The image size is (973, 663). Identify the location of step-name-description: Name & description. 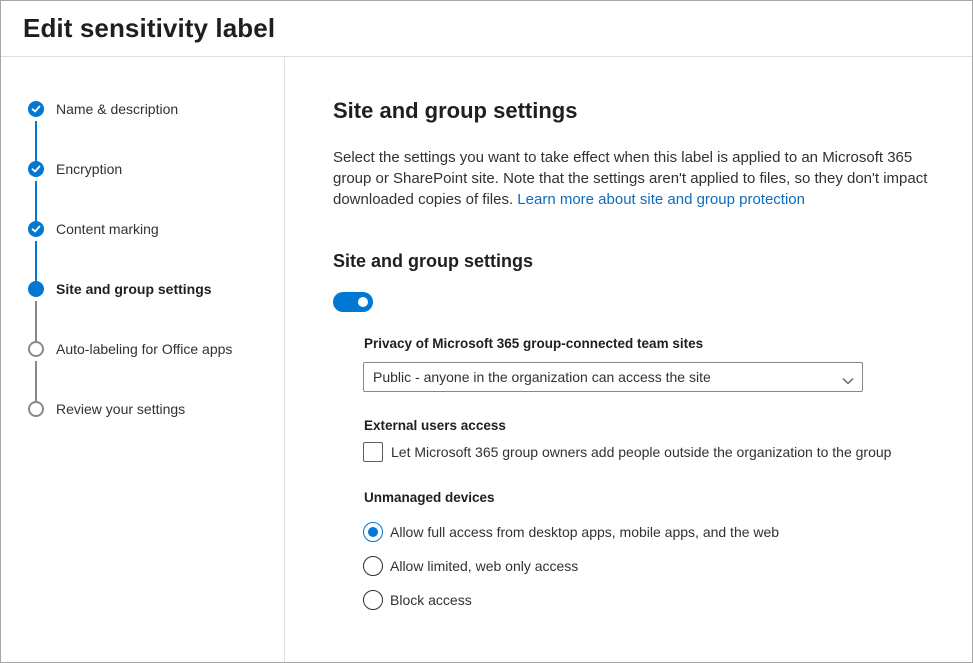
(142, 109).